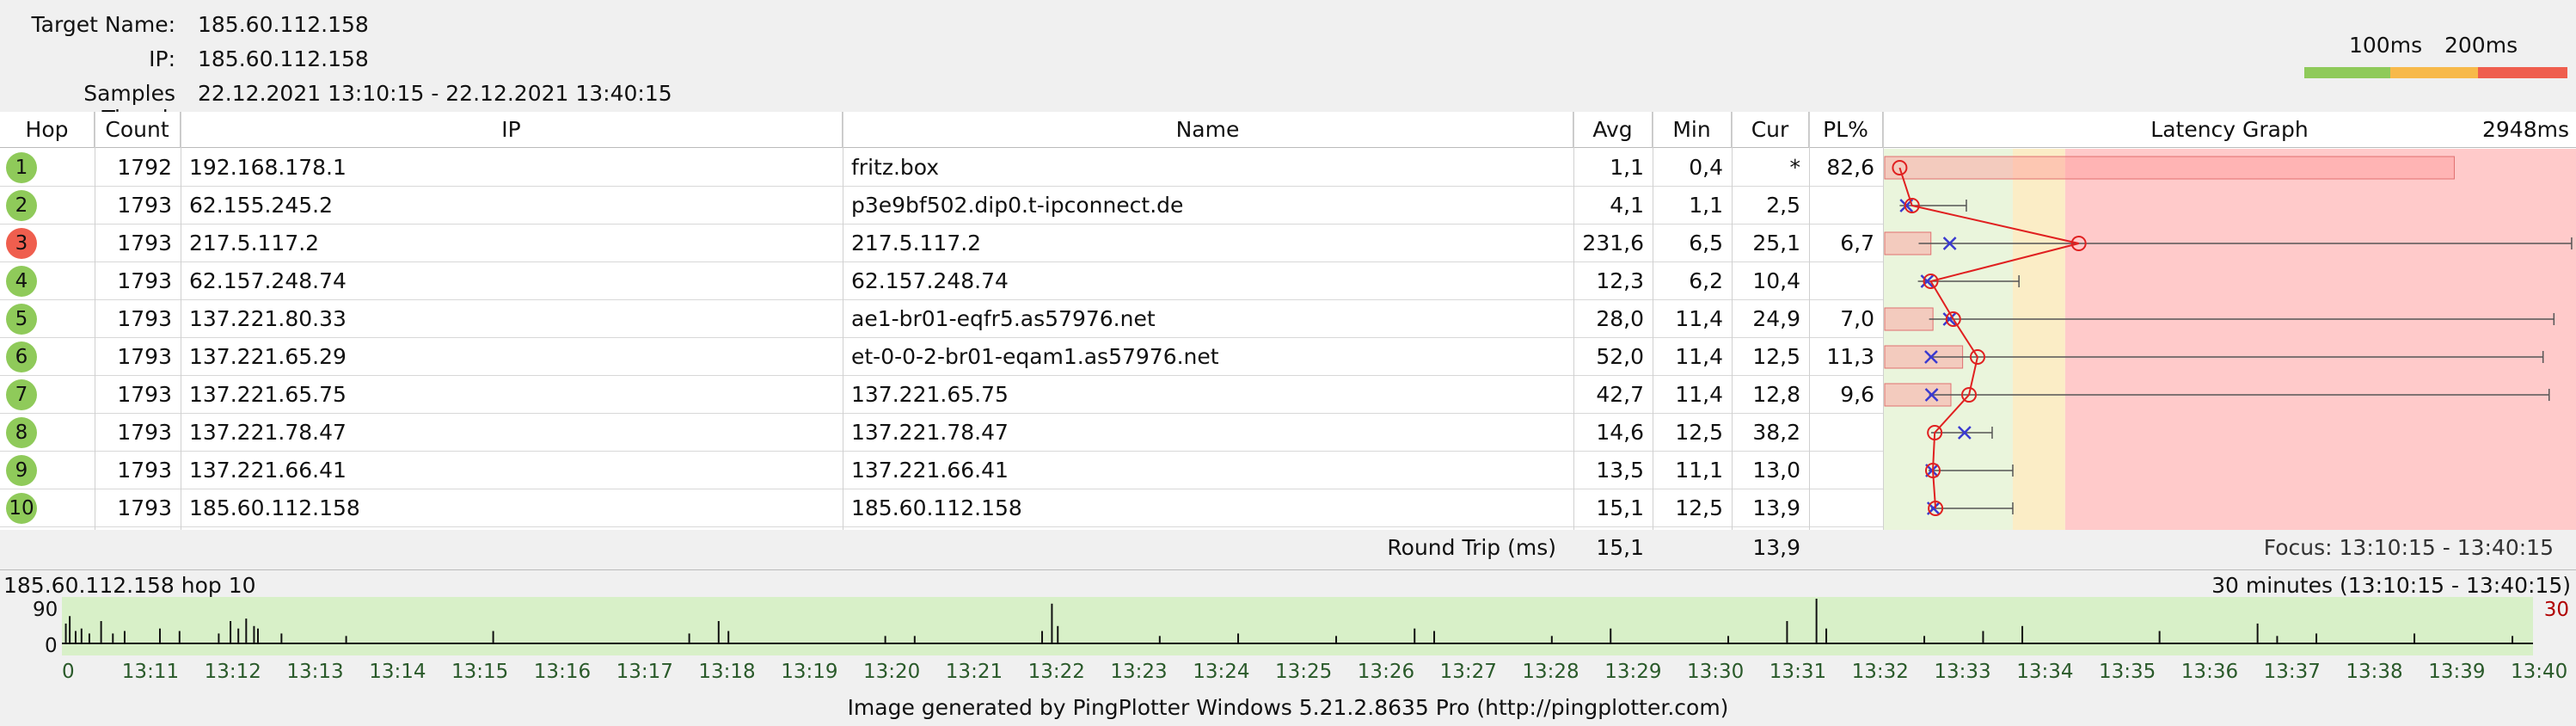 The image size is (2576, 726). Describe the element at coordinates (562, 672) in the screenshot. I see `timeline-tick-label: 13:16` at that location.